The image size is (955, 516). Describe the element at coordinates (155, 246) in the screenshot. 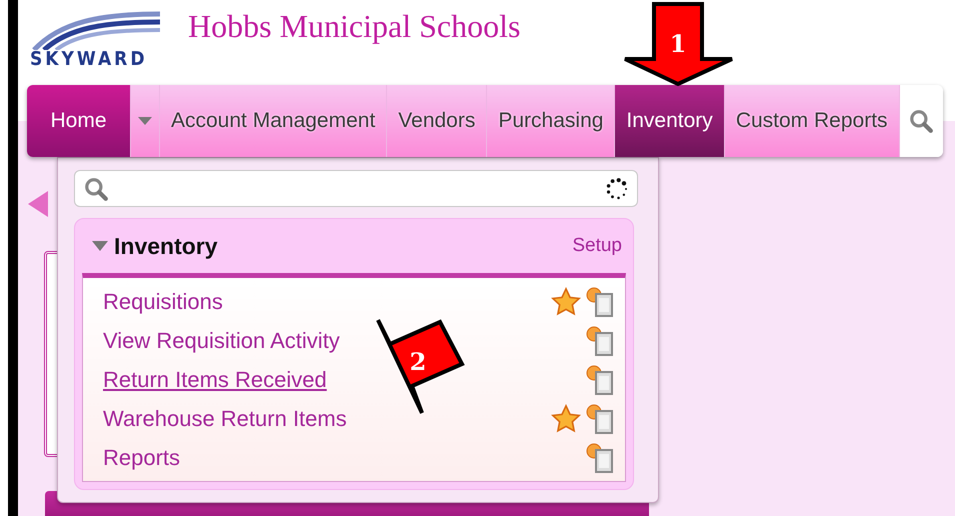

I see `group-toggle: Inventory` at that location.